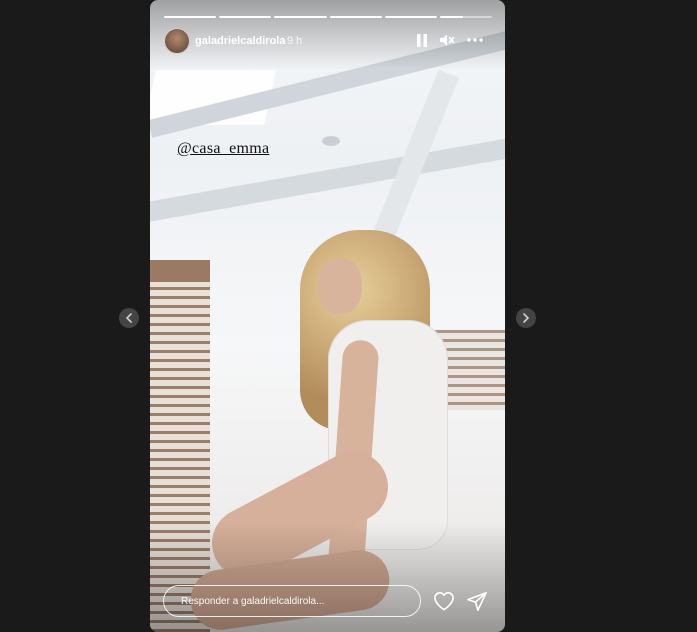 The width and height of the screenshot is (697, 632). I want to click on story-progress, so click(328, 17).